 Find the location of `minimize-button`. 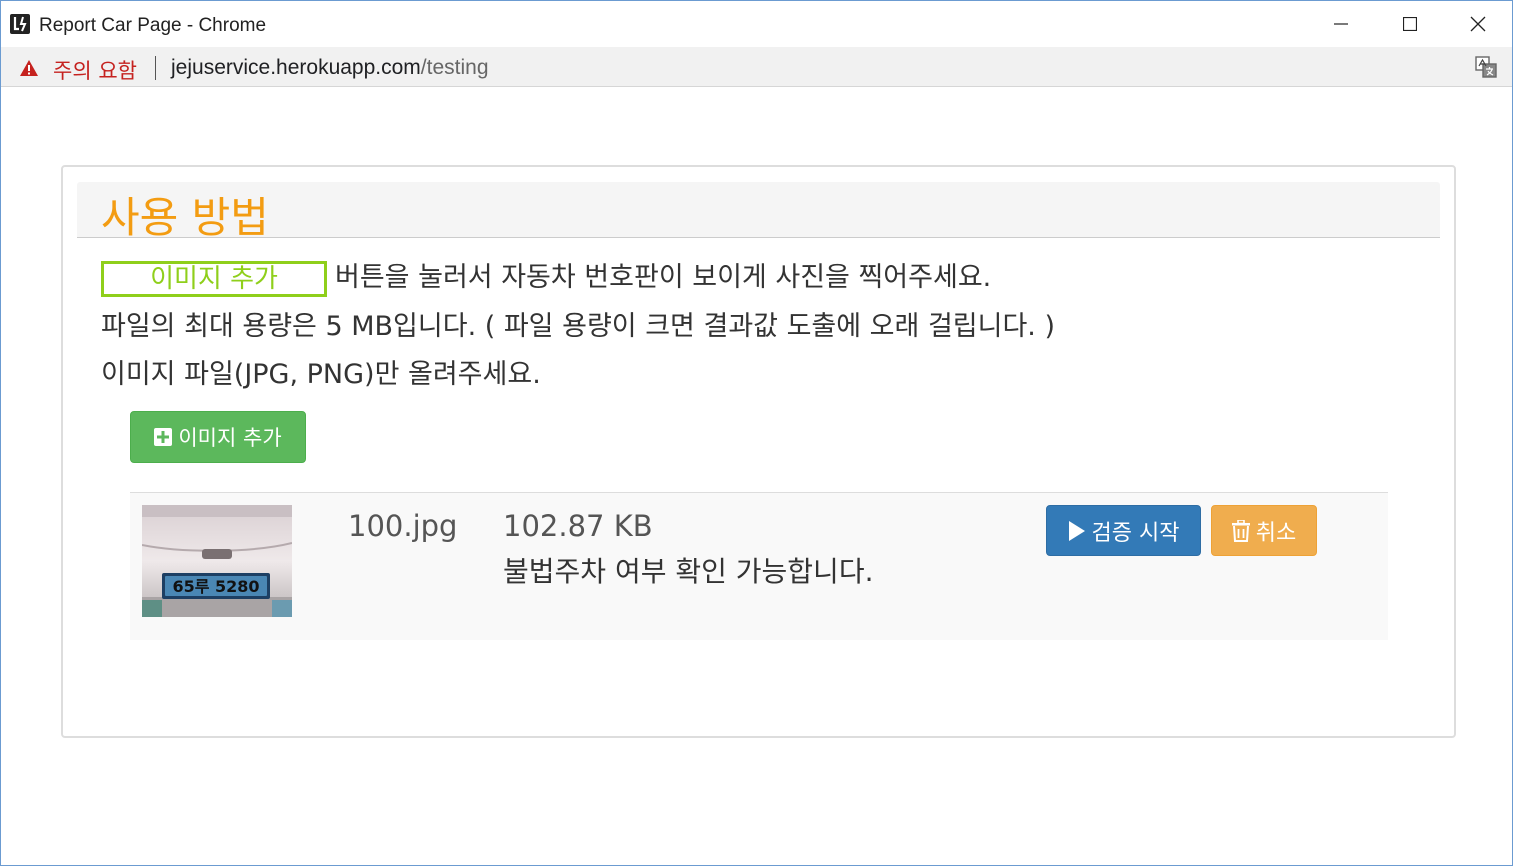

minimize-button is located at coordinates (1341, 24).